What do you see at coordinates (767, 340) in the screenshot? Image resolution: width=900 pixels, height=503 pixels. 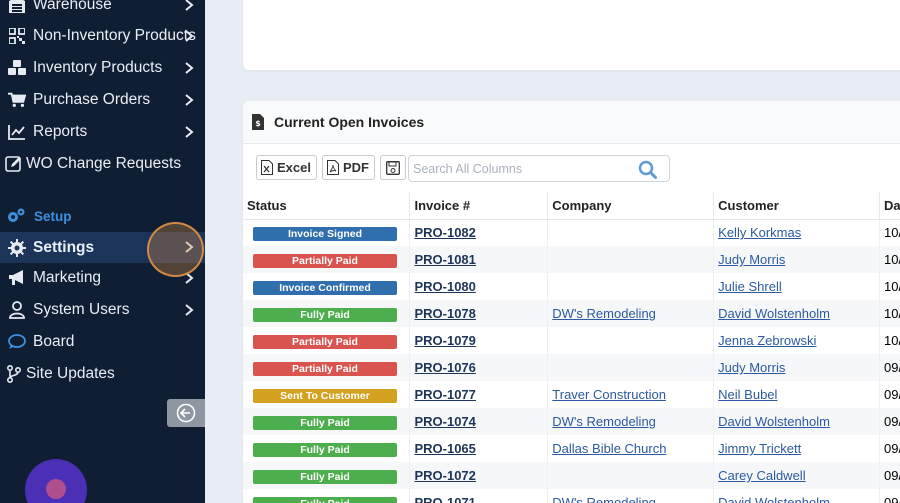 I see `customer-link: Jenna Zebrowski` at bounding box center [767, 340].